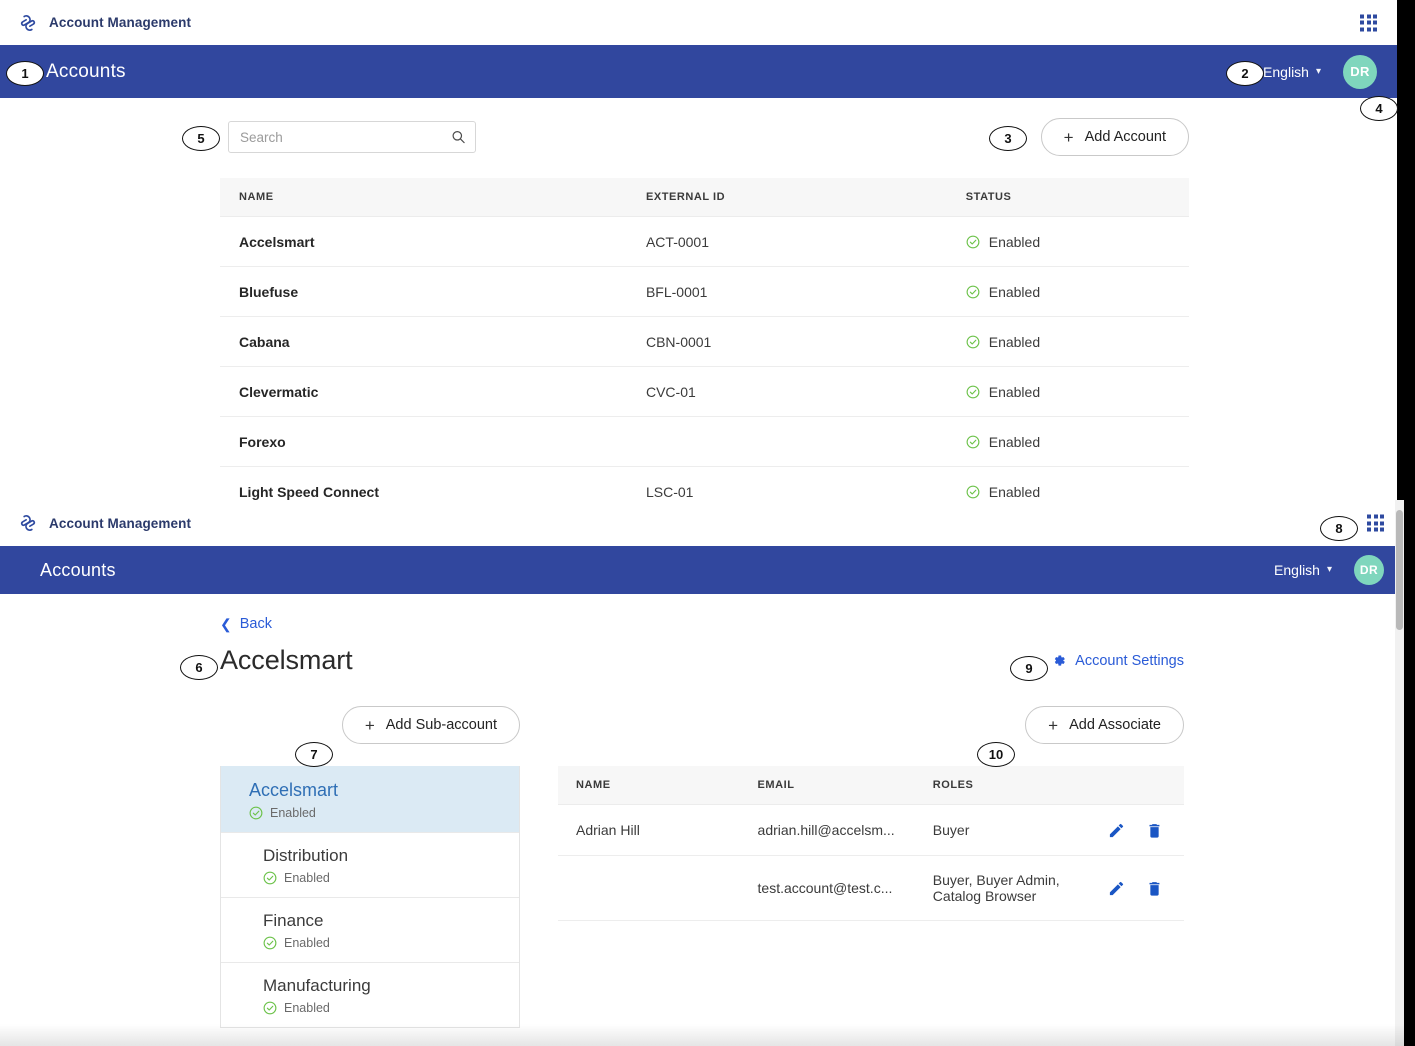  Describe the element at coordinates (1002, 785) in the screenshot. I see `col-header-assoc-roles: ROLES` at that location.